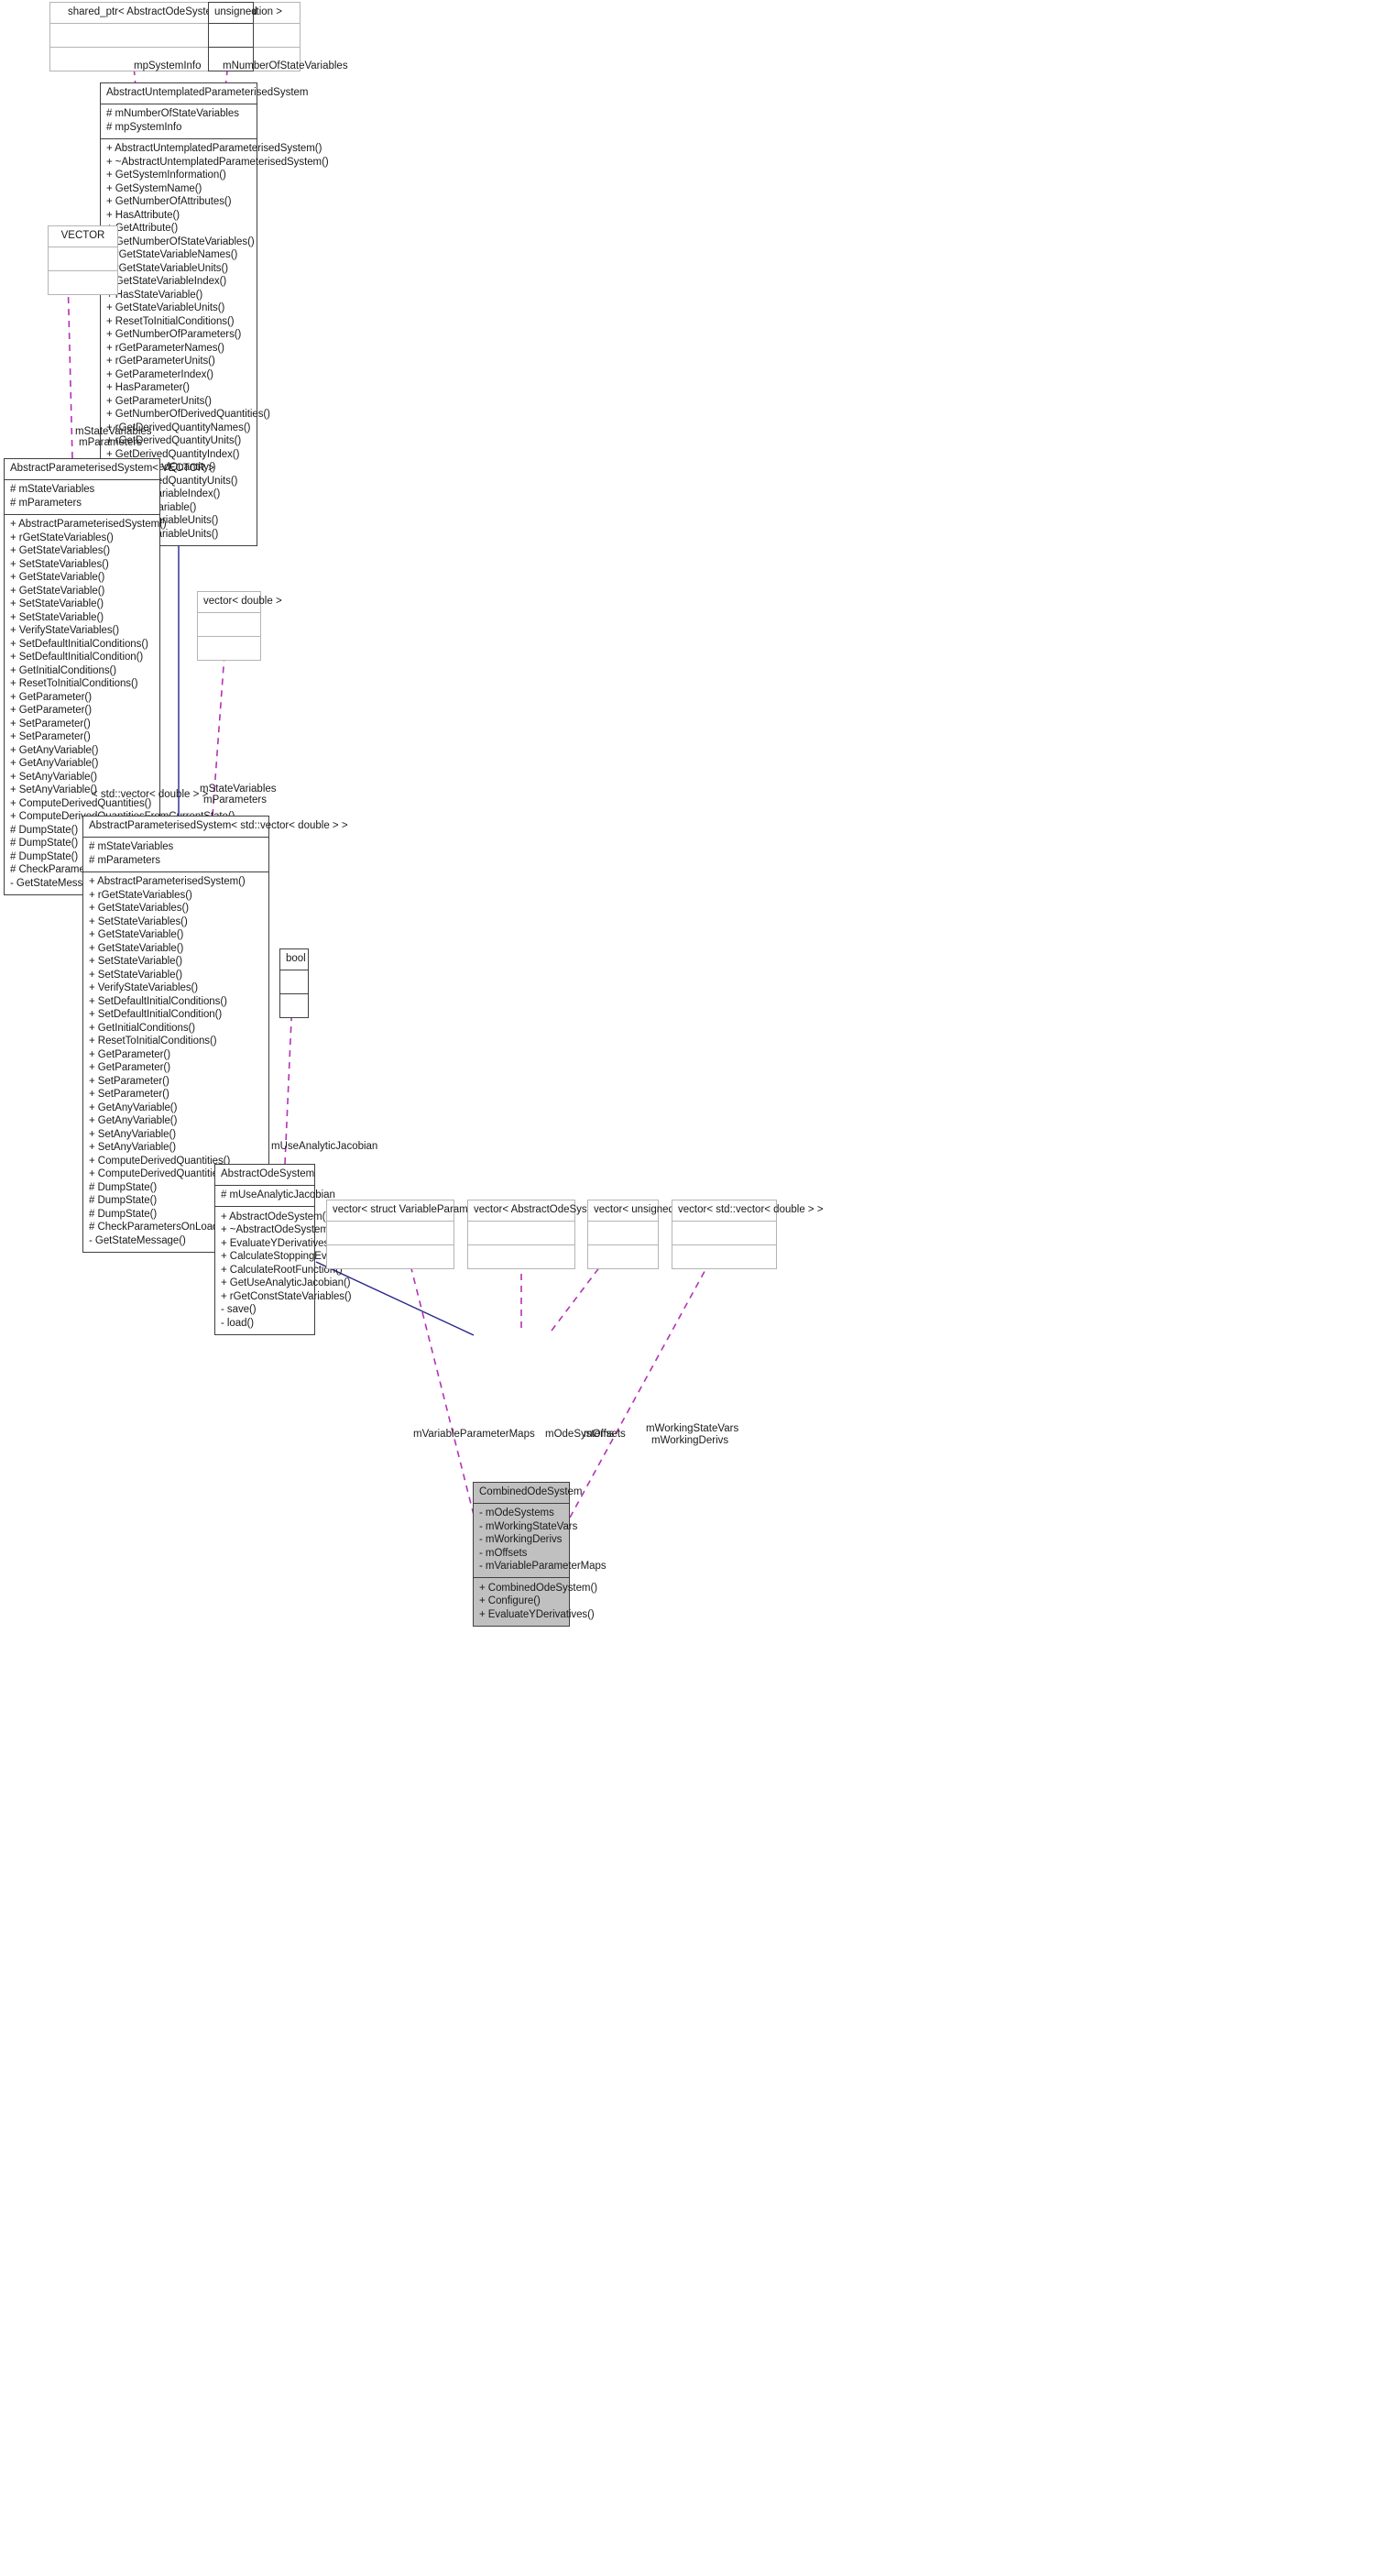 This screenshot has height=2576, width=1399. Describe the element at coordinates (57, 577) in the screenshot. I see `method-row: + GetStateVariable()` at that location.